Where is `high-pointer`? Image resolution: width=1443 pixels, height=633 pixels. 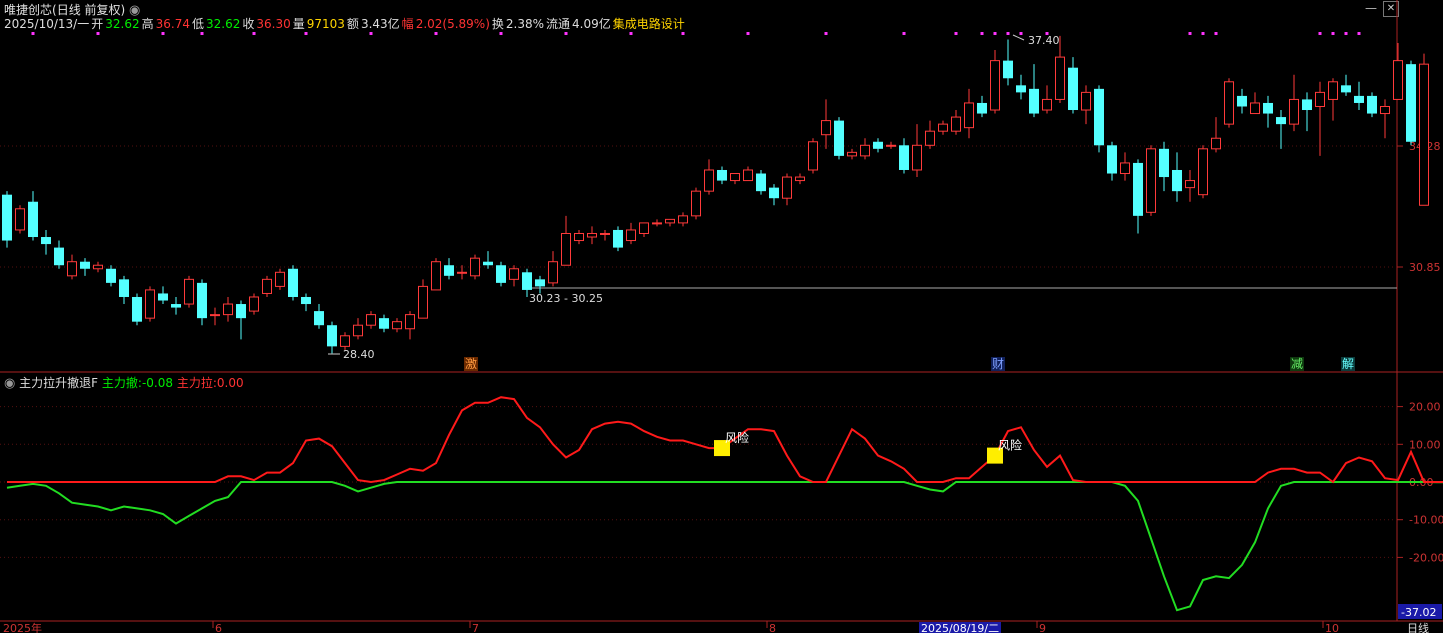 high-pointer is located at coordinates (1018, 37).